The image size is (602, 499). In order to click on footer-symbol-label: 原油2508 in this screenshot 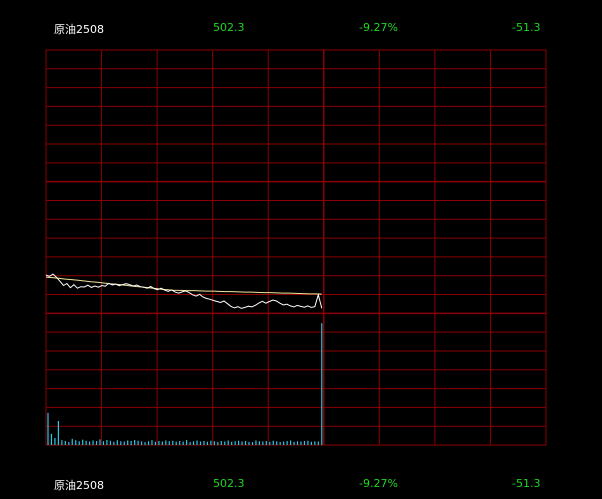, I will do `click(79, 485)`.